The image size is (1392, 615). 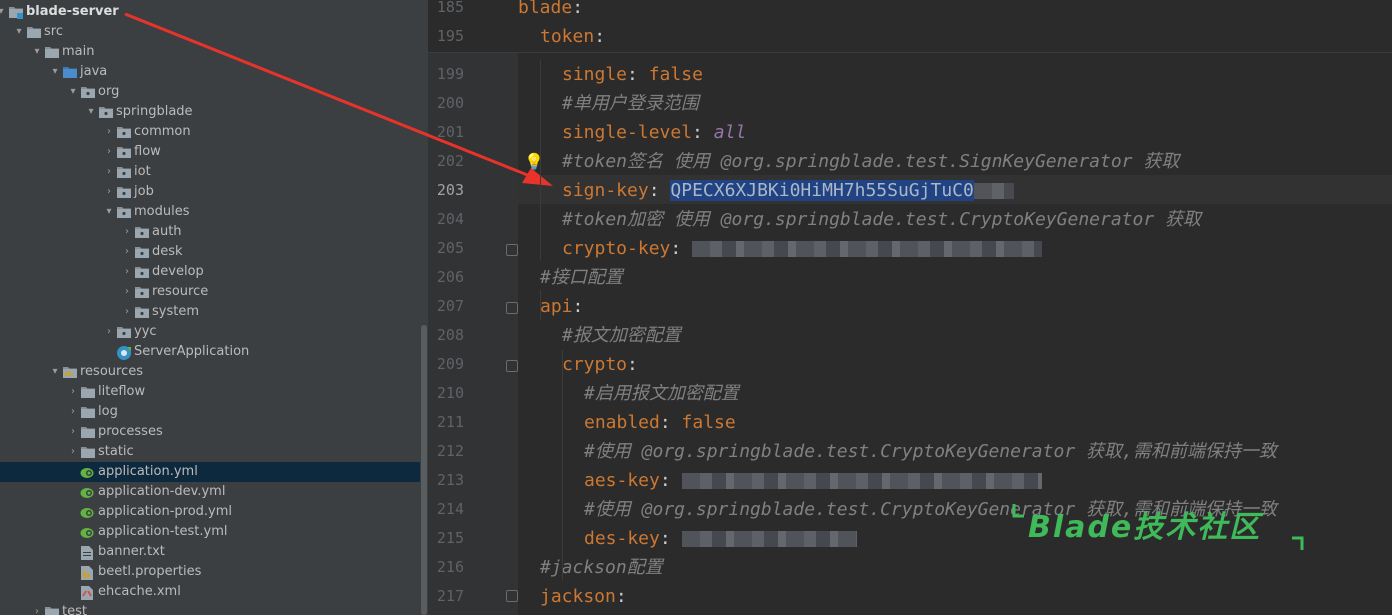 I want to click on yaml-key: crypto-key, so click(x=616, y=248).